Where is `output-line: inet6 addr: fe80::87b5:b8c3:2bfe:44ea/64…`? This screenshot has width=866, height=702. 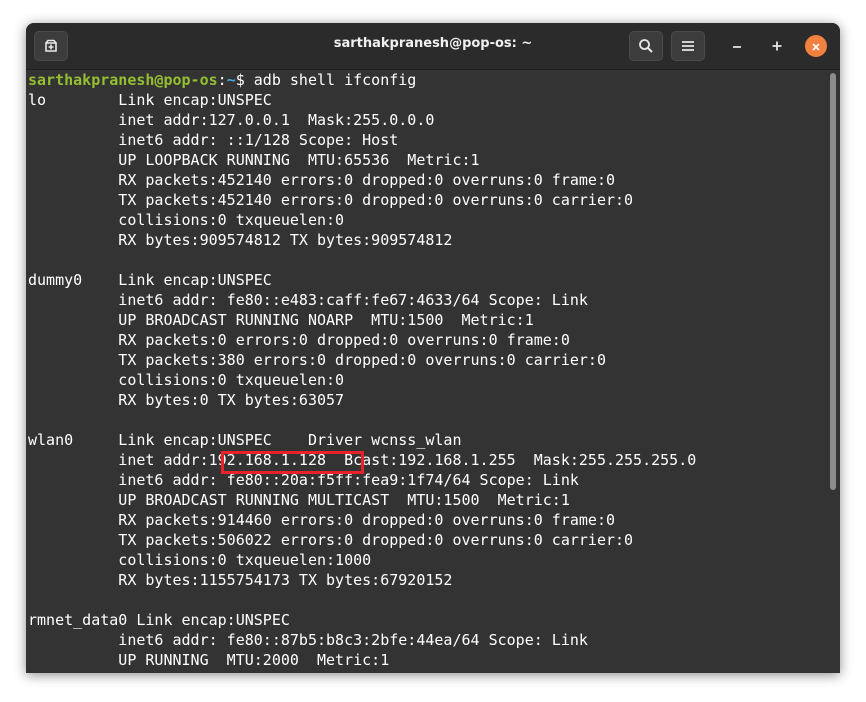
output-line: inet6 addr: fe80::87b5:b8c3:2bfe:44ea/64… is located at coordinates (308, 640).